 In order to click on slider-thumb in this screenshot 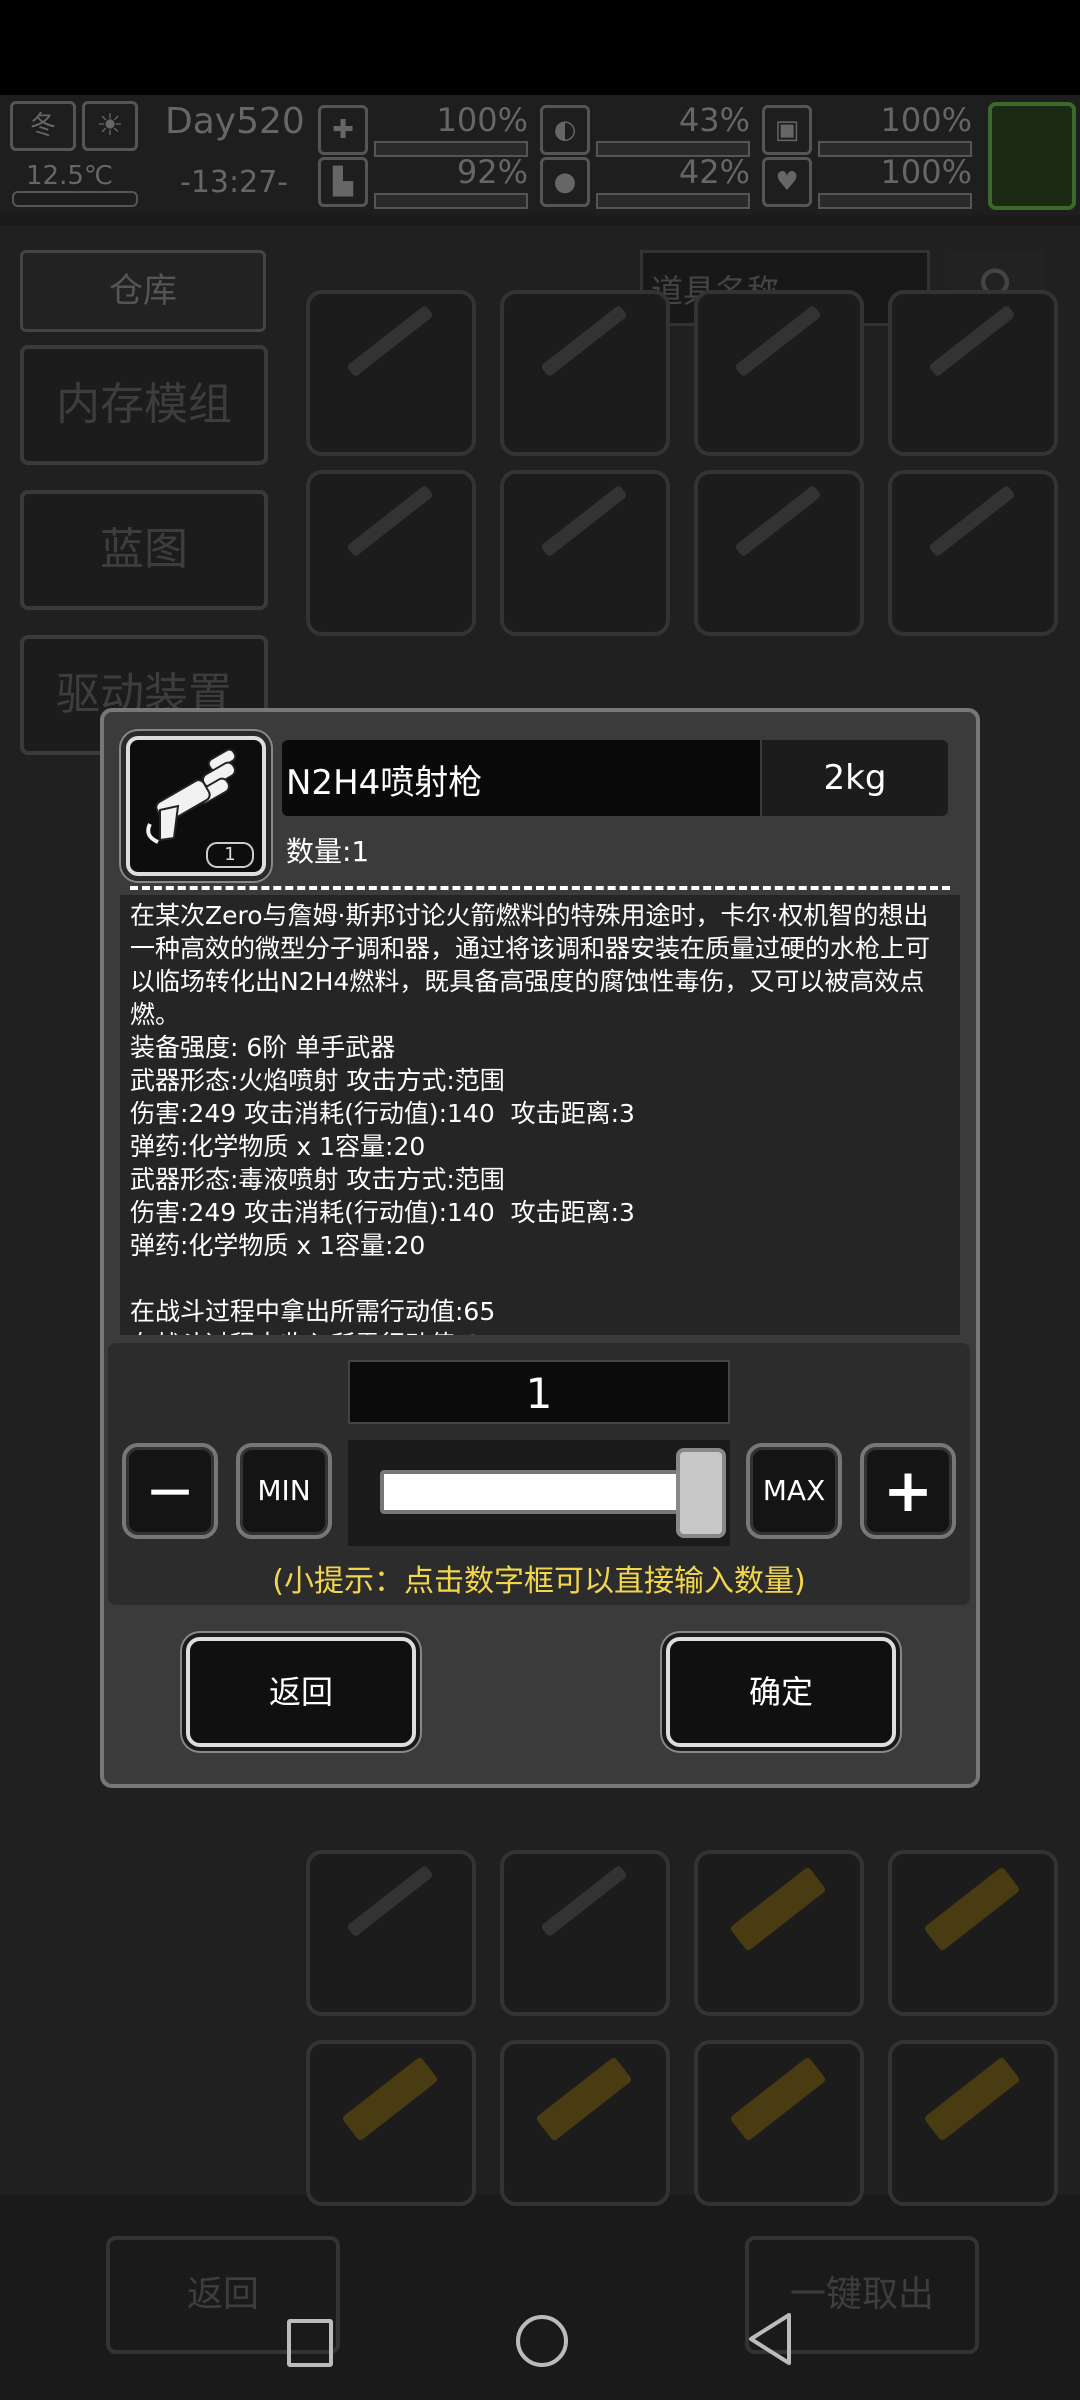, I will do `click(701, 1493)`.